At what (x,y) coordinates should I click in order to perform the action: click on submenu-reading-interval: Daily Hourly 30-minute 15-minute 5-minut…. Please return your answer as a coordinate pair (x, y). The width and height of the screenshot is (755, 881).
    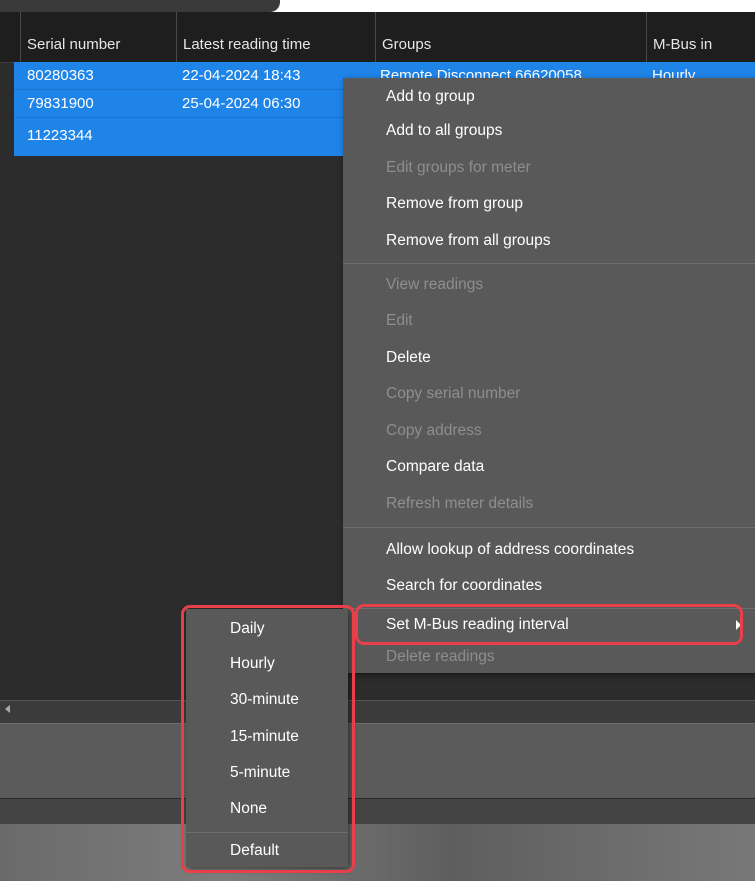
    Looking at the image, I should click on (267, 738).